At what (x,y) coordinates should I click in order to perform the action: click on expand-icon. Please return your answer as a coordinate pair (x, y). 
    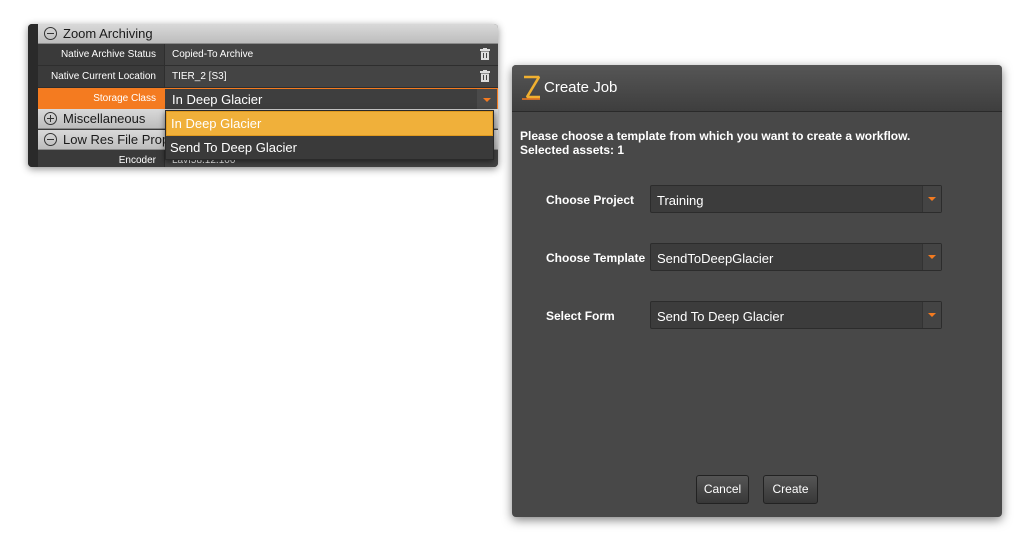
    Looking at the image, I should click on (50, 118).